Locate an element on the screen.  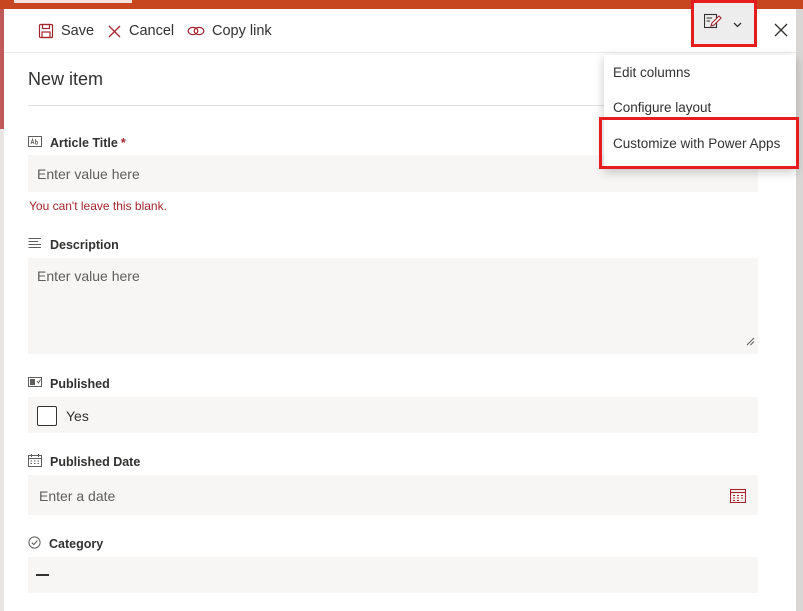
published-date-label-text: Published Date is located at coordinates (95, 462).